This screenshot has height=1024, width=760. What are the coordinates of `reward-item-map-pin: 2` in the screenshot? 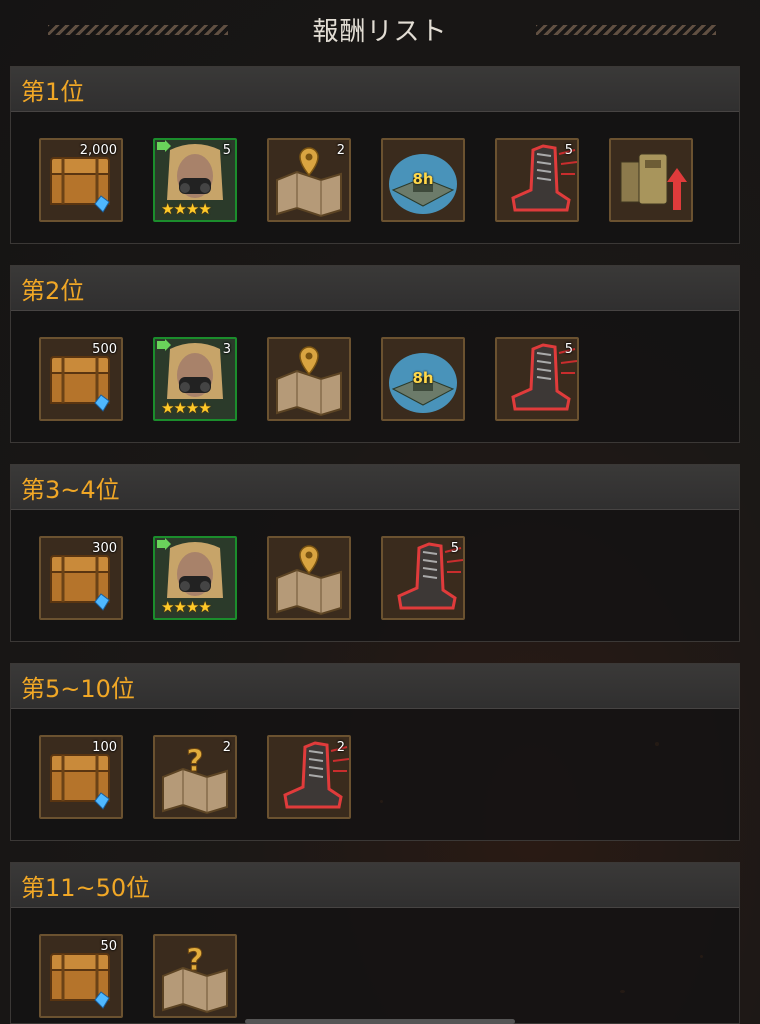 It's located at (309, 180).